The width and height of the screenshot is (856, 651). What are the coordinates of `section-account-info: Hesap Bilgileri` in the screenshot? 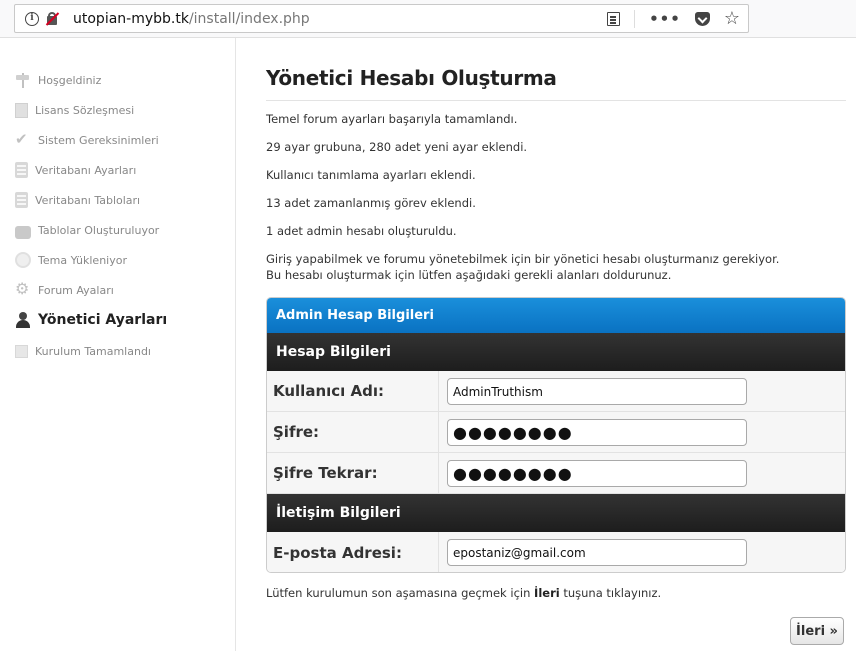 It's located at (556, 352).